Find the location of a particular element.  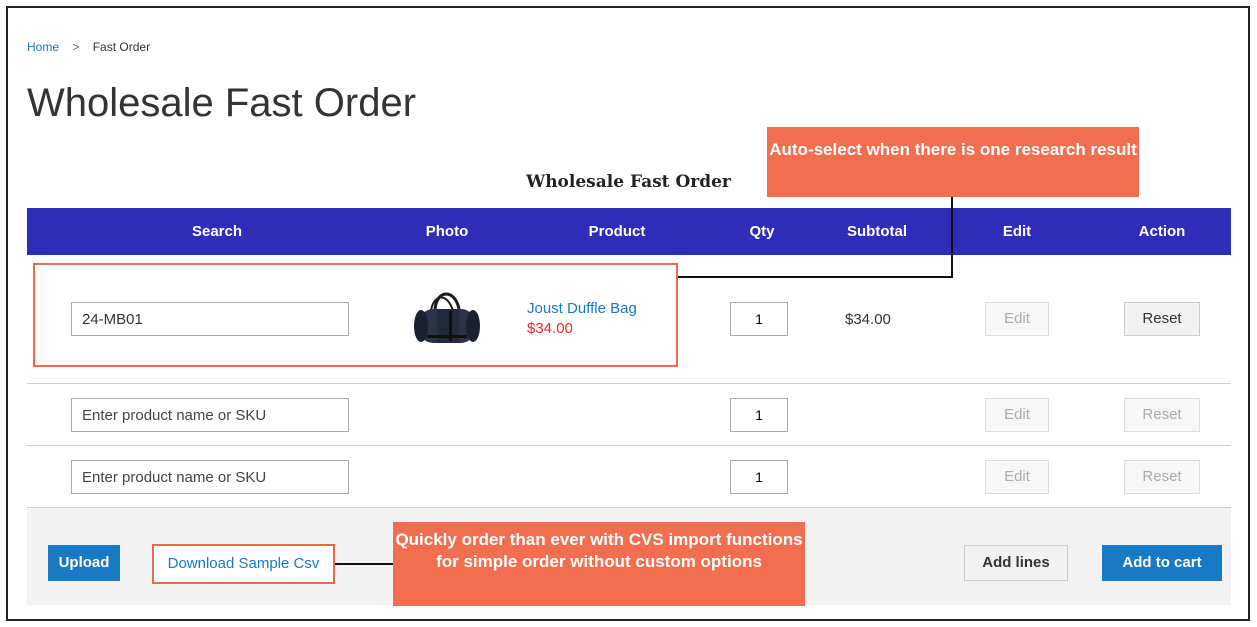

upload-button: Upload is located at coordinates (84, 563).